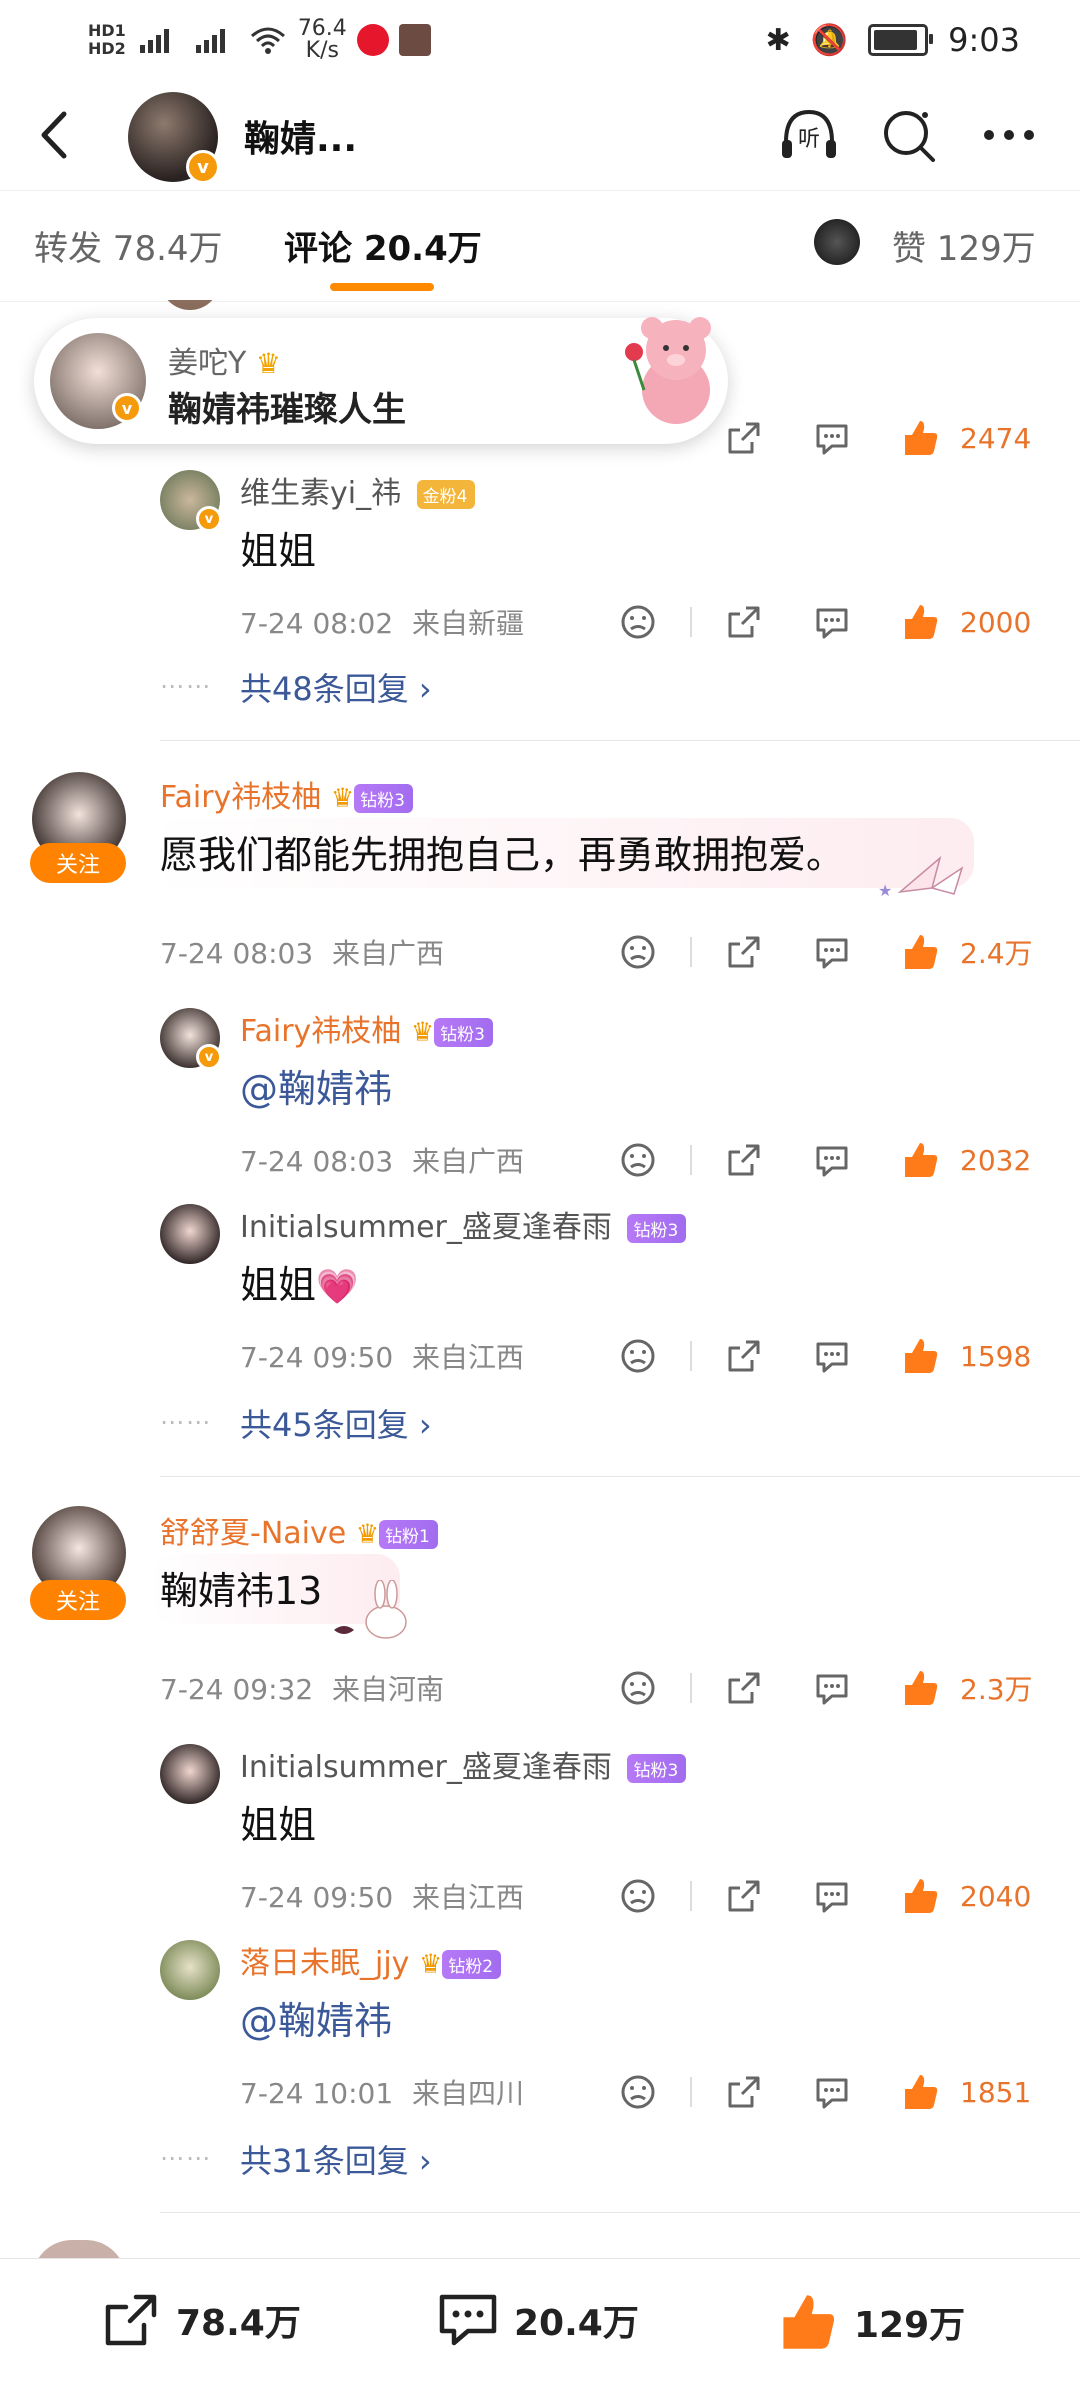  Describe the element at coordinates (98, 381) in the screenshot. I see `popup-avatar: v` at that location.